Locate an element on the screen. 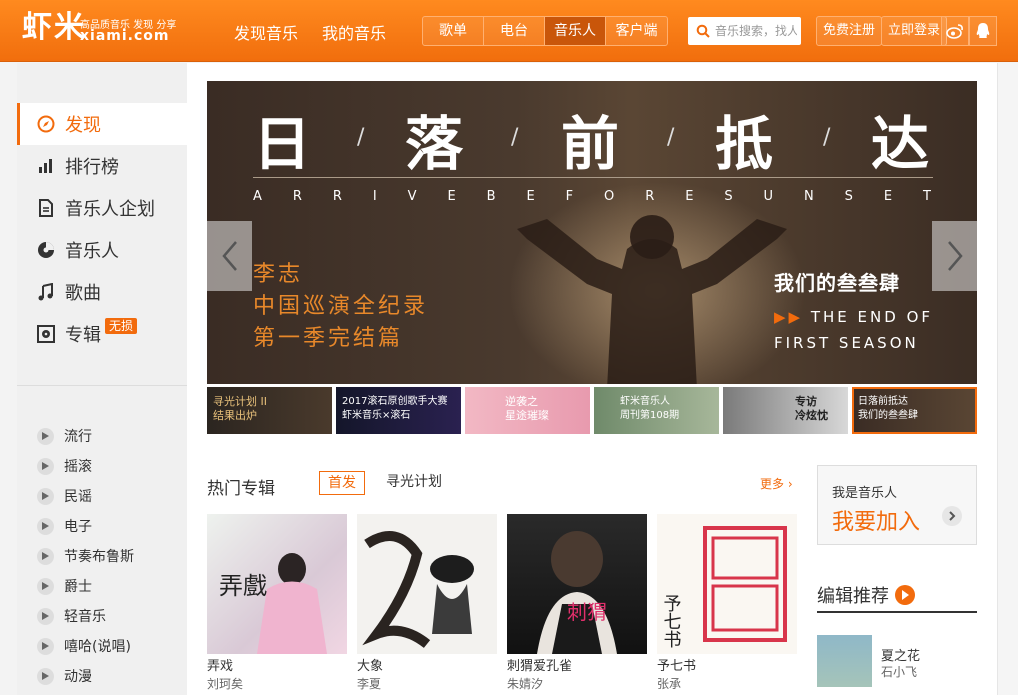 The width and height of the screenshot is (1018, 695). editor-pick-cover is located at coordinates (844, 661).